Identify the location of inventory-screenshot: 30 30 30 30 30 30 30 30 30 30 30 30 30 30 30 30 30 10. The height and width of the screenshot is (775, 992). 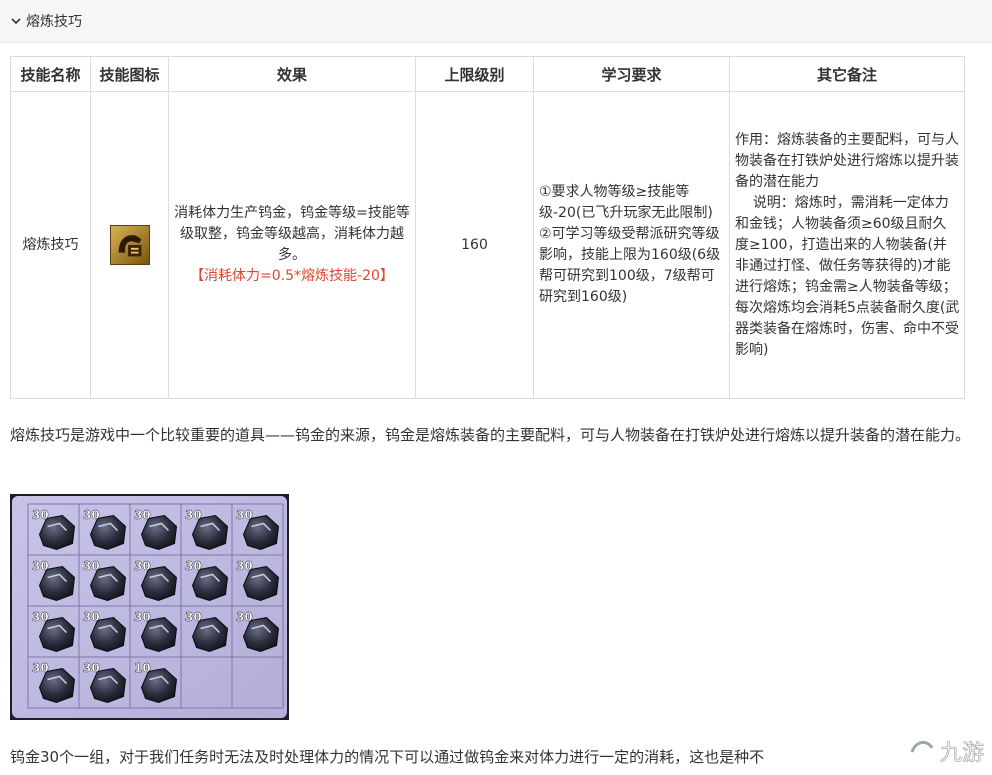
(149, 607).